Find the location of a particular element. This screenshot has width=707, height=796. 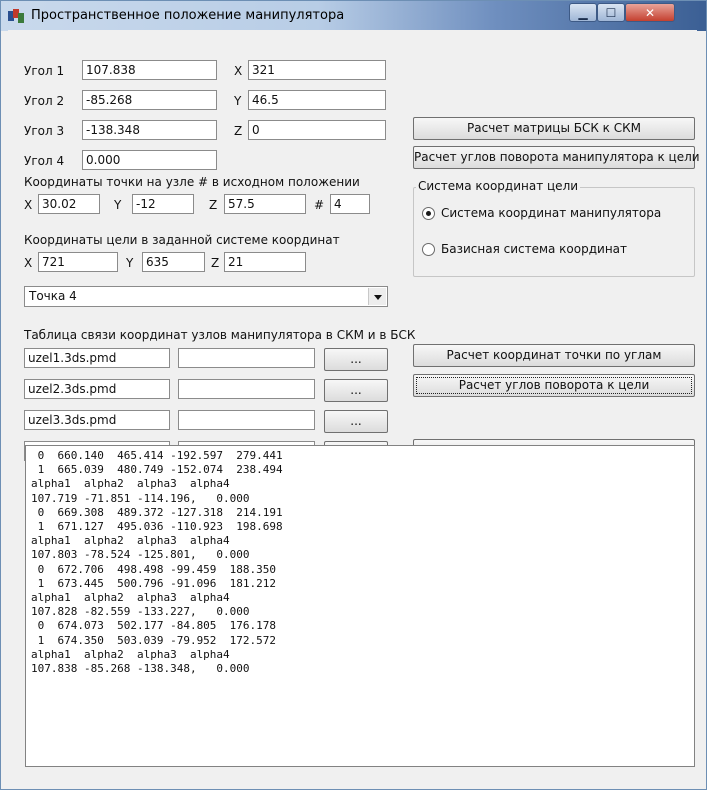

angle-1-label: Угол 1 is located at coordinates (44, 71).